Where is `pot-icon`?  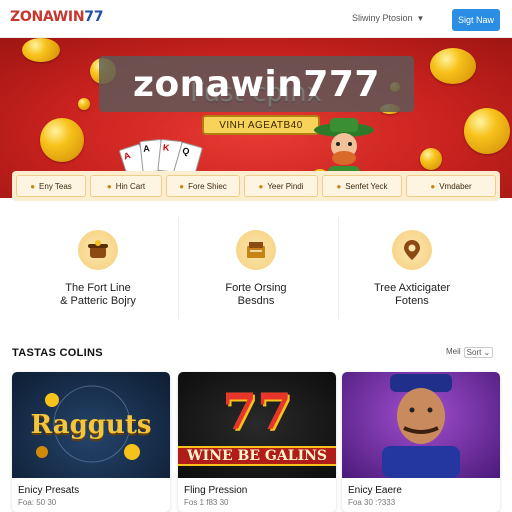 pot-icon is located at coordinates (98, 250).